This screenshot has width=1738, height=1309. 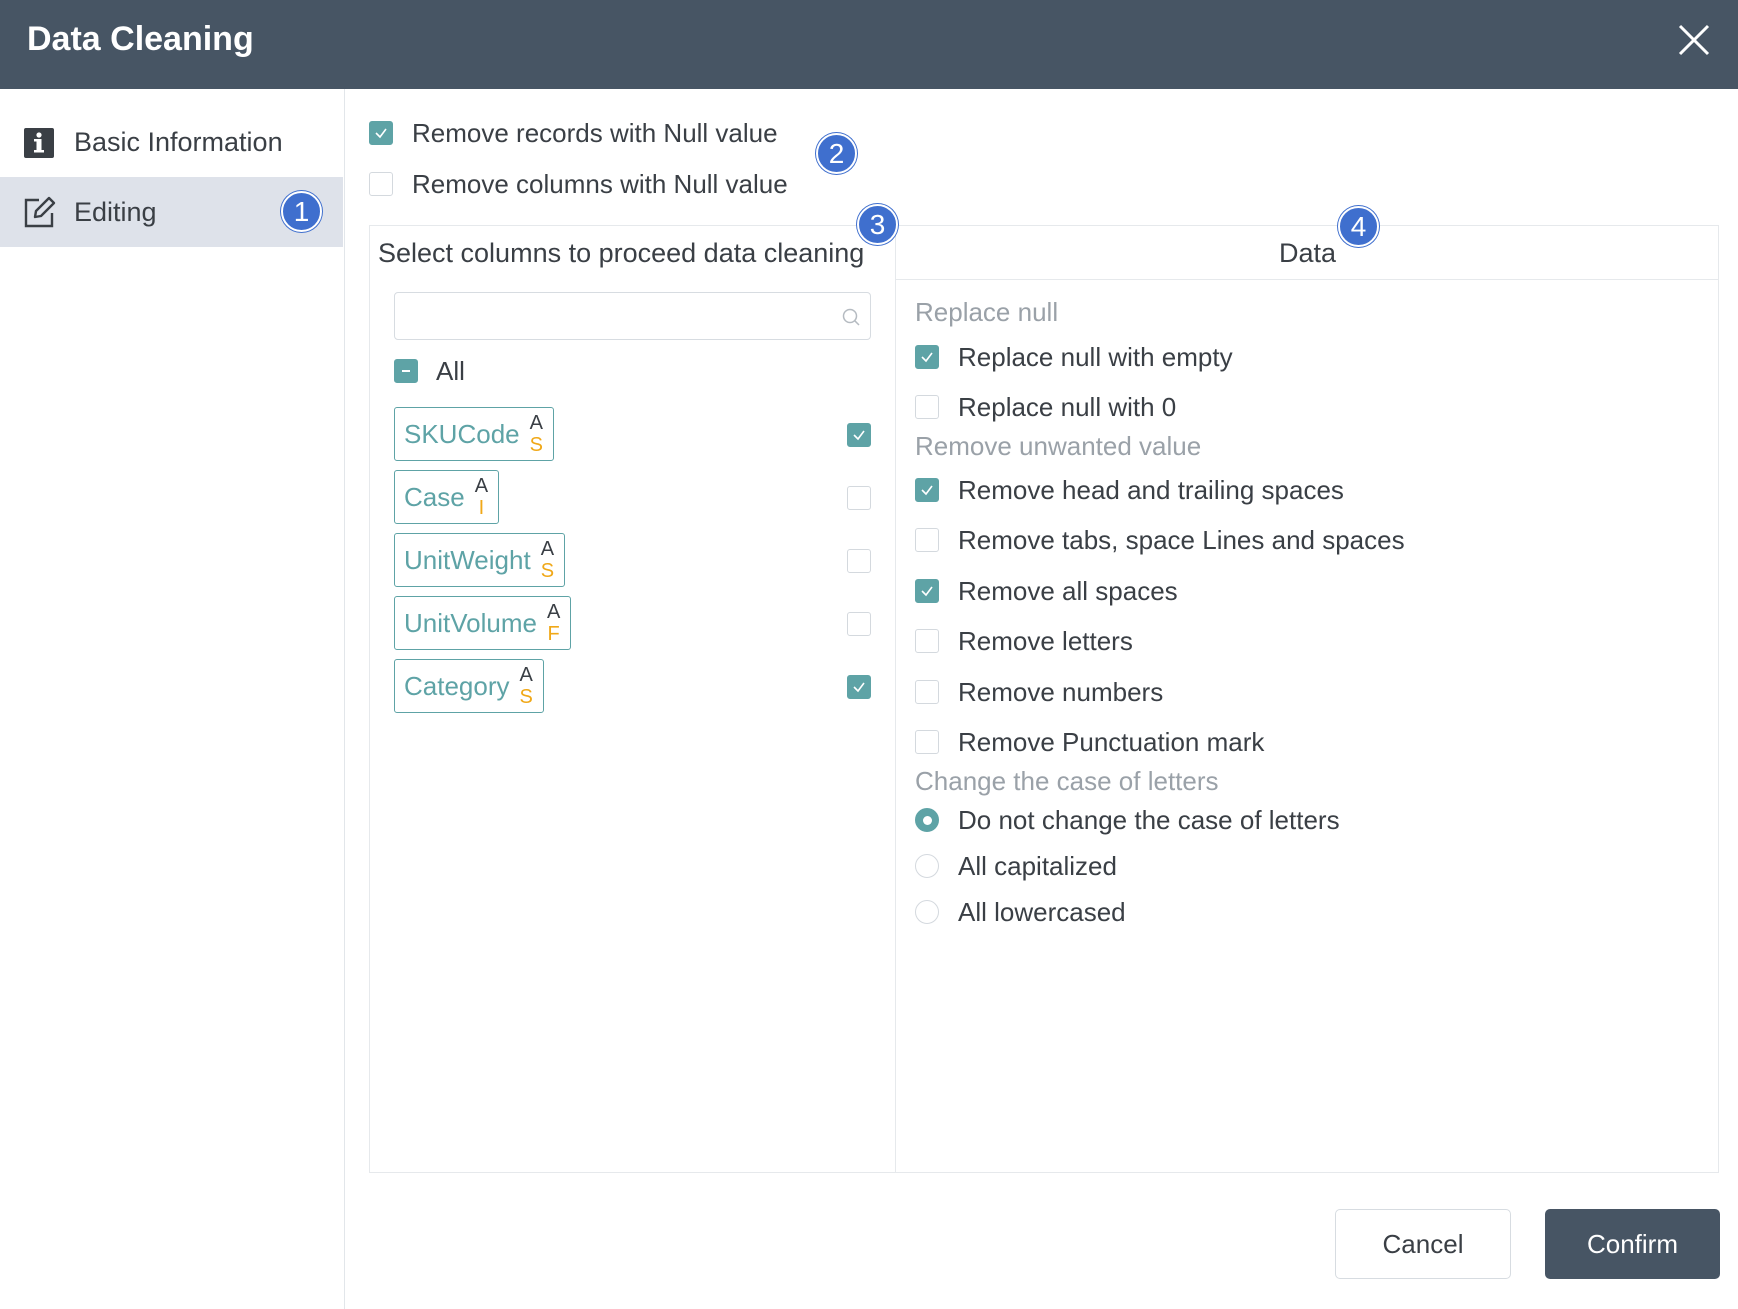 What do you see at coordinates (927, 820) in the screenshot?
I see `case-no-change-radio` at bounding box center [927, 820].